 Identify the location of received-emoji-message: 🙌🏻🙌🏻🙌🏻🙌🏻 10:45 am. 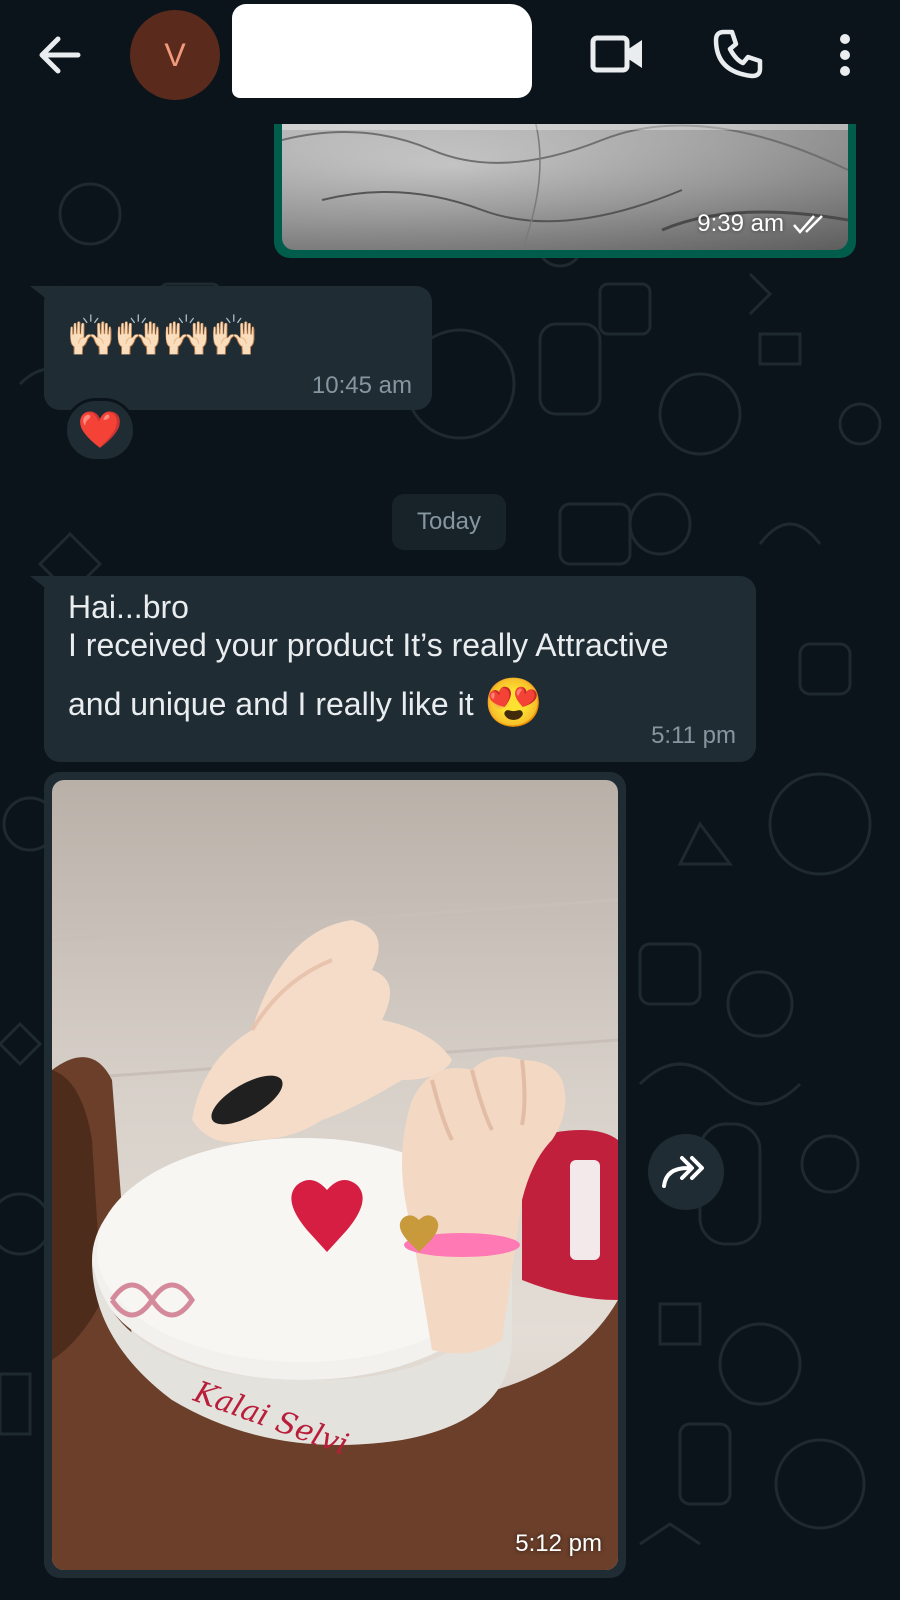
(231, 348).